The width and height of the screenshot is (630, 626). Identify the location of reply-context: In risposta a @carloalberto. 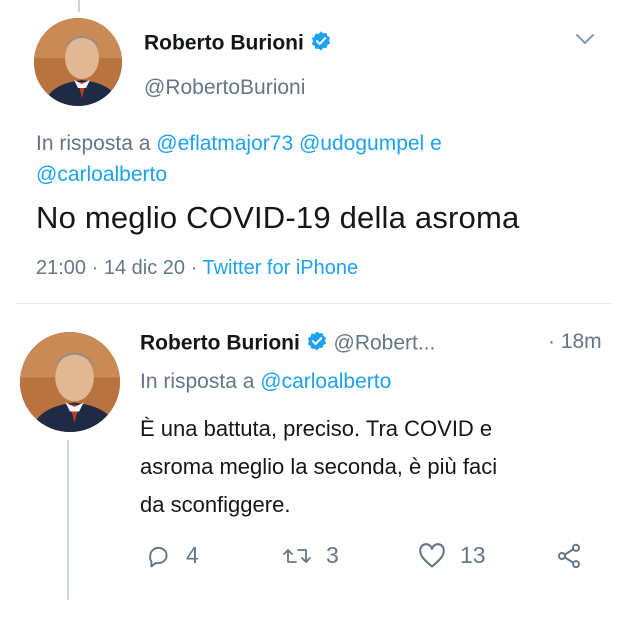
(265, 382).